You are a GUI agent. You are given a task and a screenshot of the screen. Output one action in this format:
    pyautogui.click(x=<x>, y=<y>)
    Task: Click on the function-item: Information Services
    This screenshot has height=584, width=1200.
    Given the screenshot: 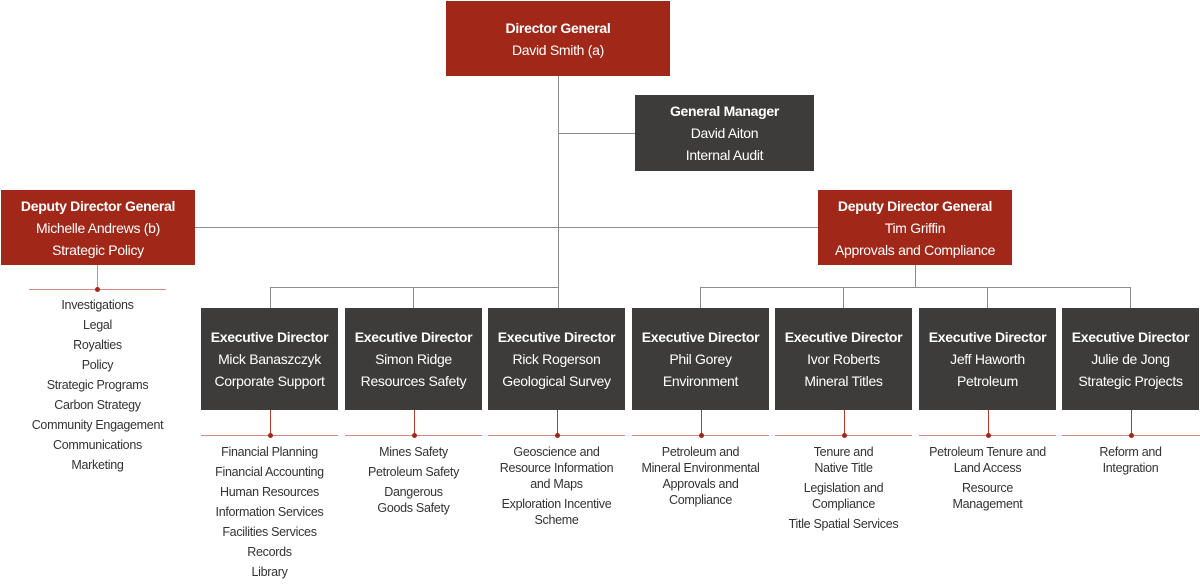 What is the action you would take?
    pyautogui.click(x=269, y=512)
    